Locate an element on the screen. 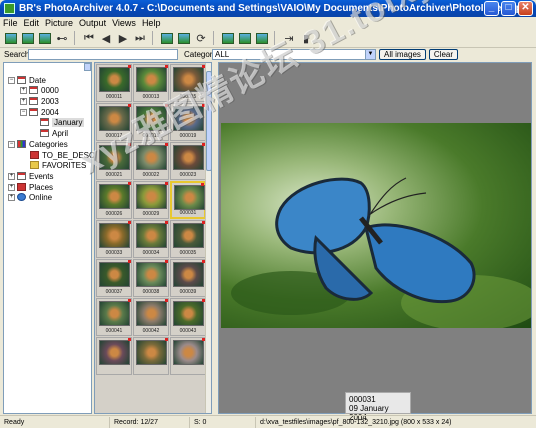 The height and width of the screenshot is (428, 536). thumbnail-item: 000018 is located at coordinates (151, 122).